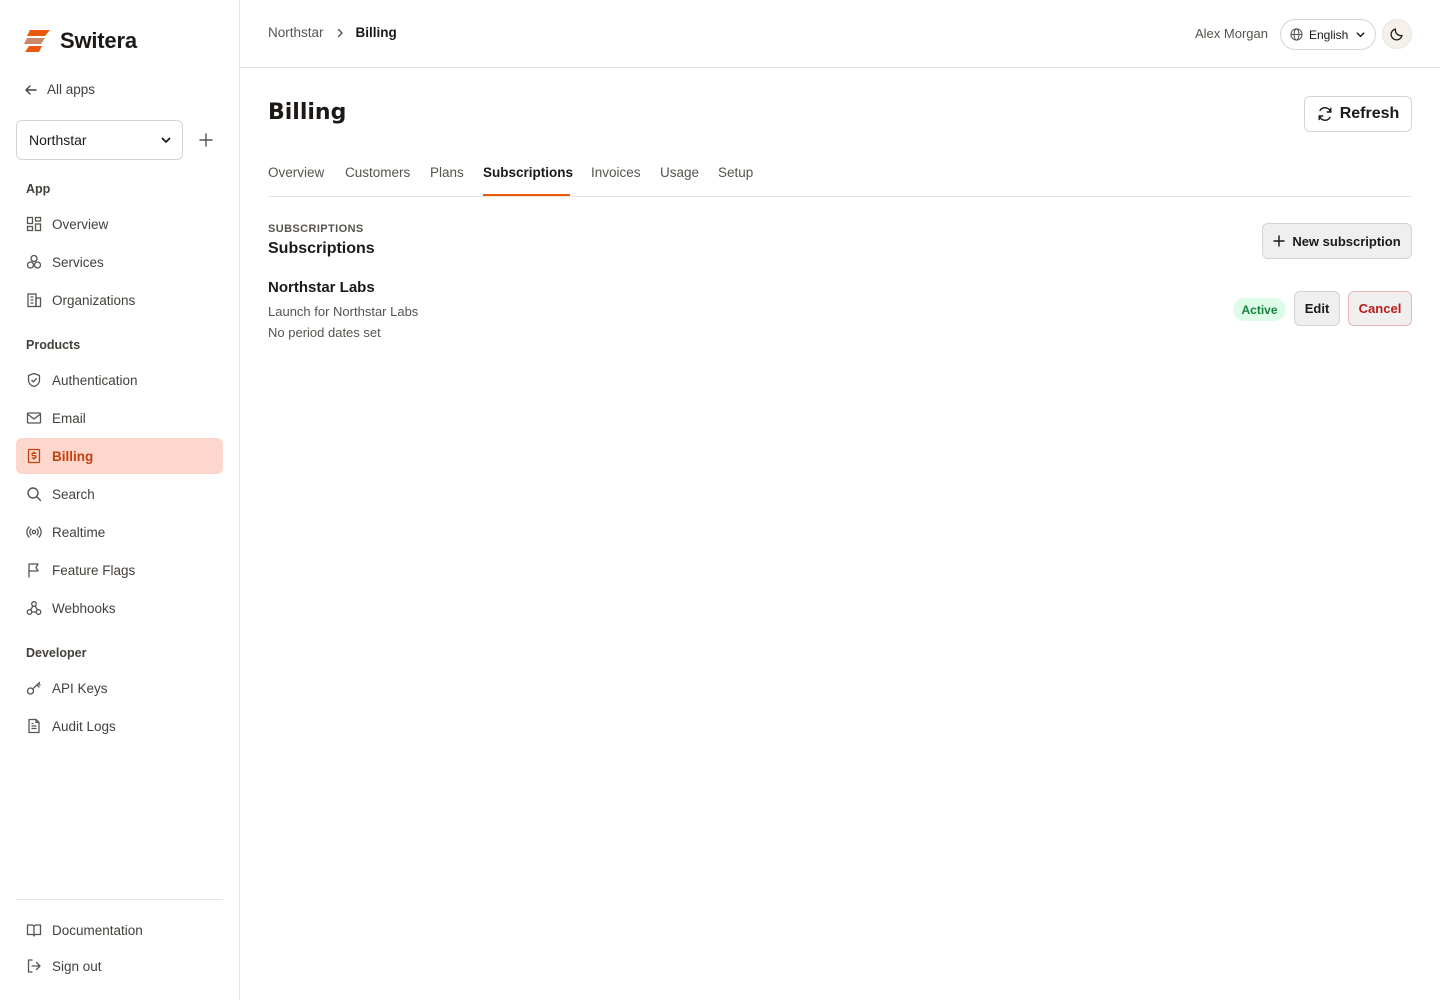  Describe the element at coordinates (94, 570) in the screenshot. I see `sidebar-item-label: Feature Flags` at that location.